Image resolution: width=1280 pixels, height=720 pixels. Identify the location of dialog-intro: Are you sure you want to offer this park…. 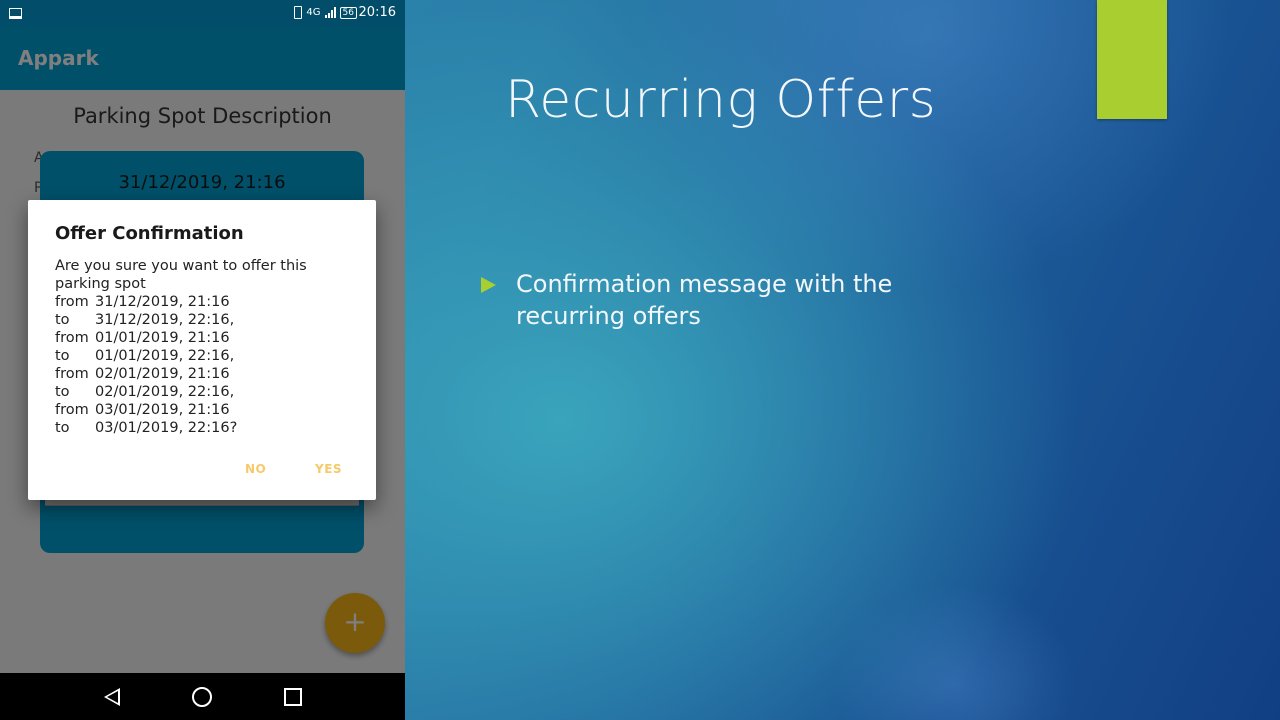
(181, 275).